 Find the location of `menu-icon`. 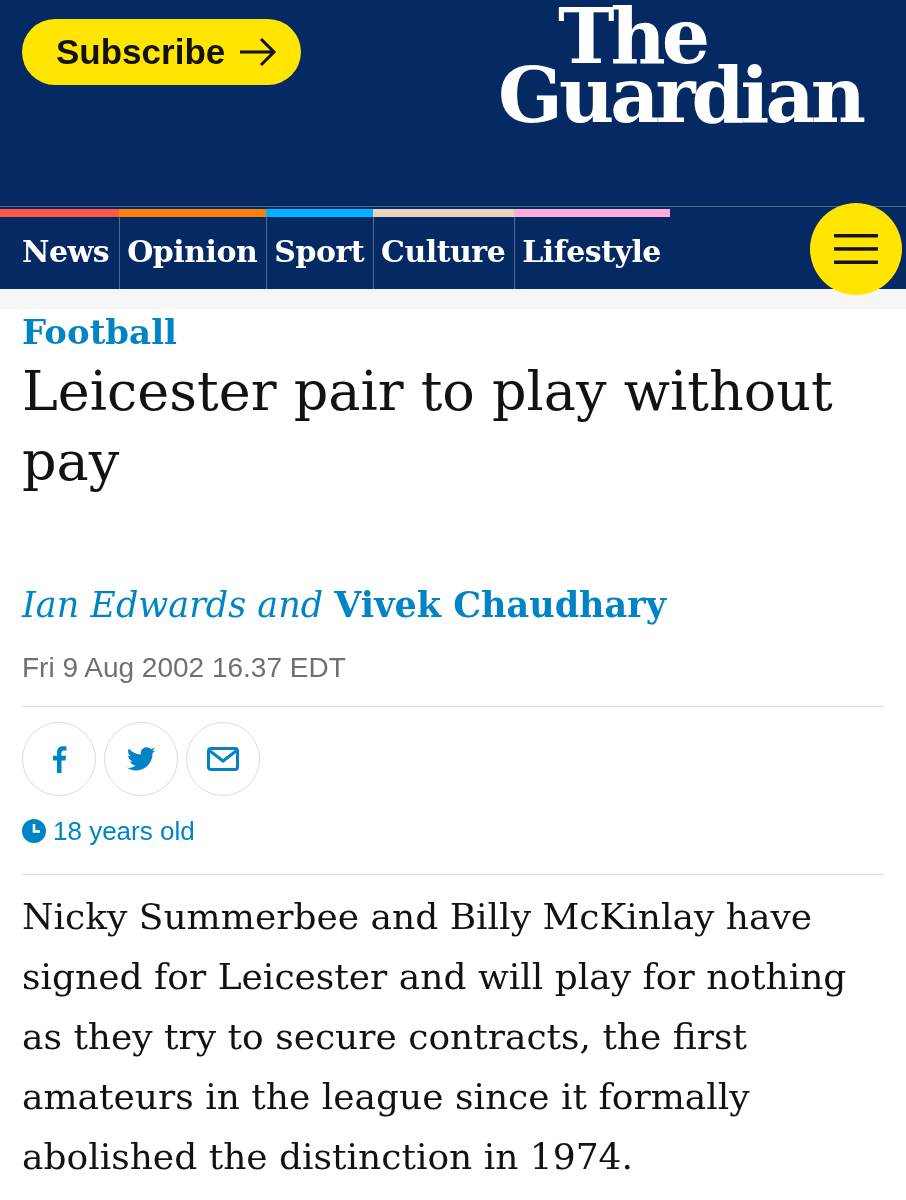

menu-icon is located at coordinates (856, 249).